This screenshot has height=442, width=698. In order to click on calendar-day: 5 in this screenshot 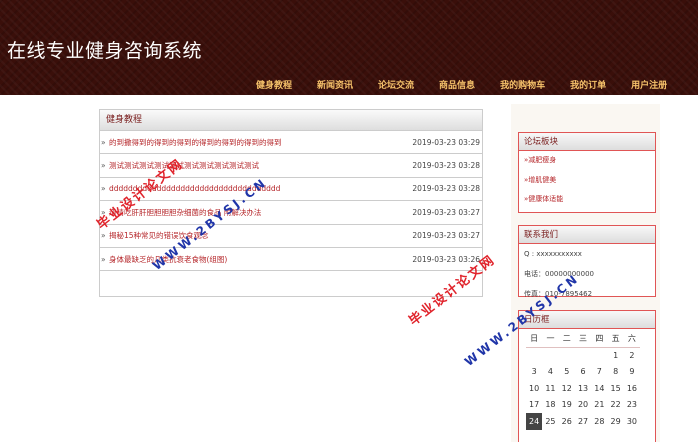, I will do `click(567, 372)`.